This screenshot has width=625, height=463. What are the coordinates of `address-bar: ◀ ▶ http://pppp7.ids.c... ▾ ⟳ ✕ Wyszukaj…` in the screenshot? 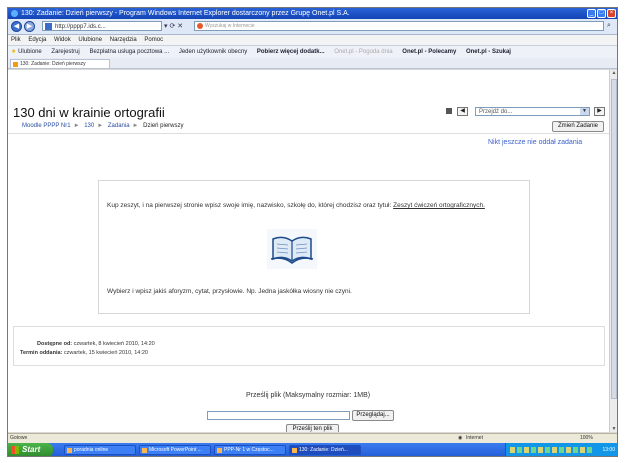 It's located at (312, 27).